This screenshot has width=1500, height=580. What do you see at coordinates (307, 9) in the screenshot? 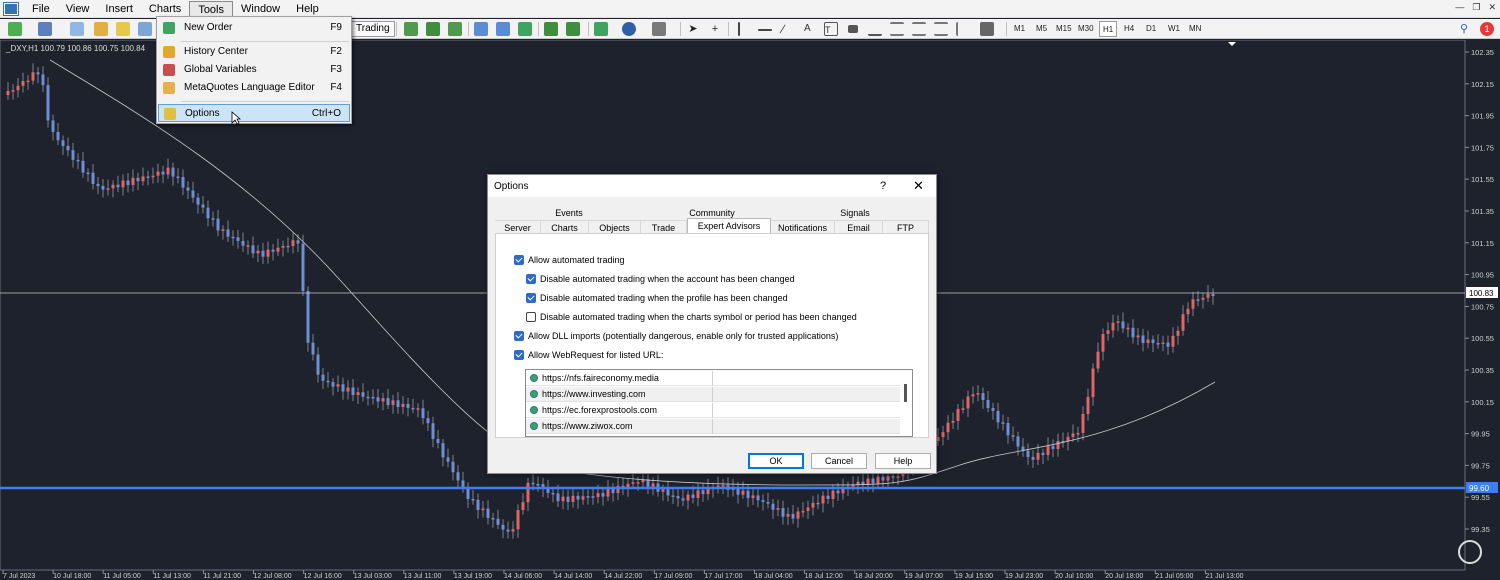
I see `menu-help: Help` at bounding box center [307, 9].